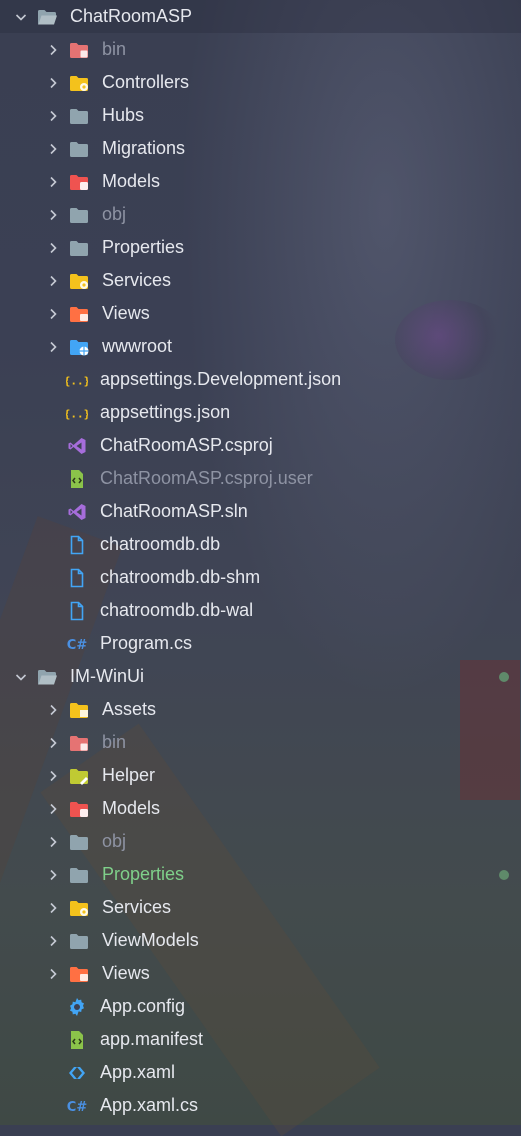 Image resolution: width=521 pixels, height=1136 pixels. Describe the element at coordinates (79, 809) in the screenshot. I see `folder-models-icon` at that location.